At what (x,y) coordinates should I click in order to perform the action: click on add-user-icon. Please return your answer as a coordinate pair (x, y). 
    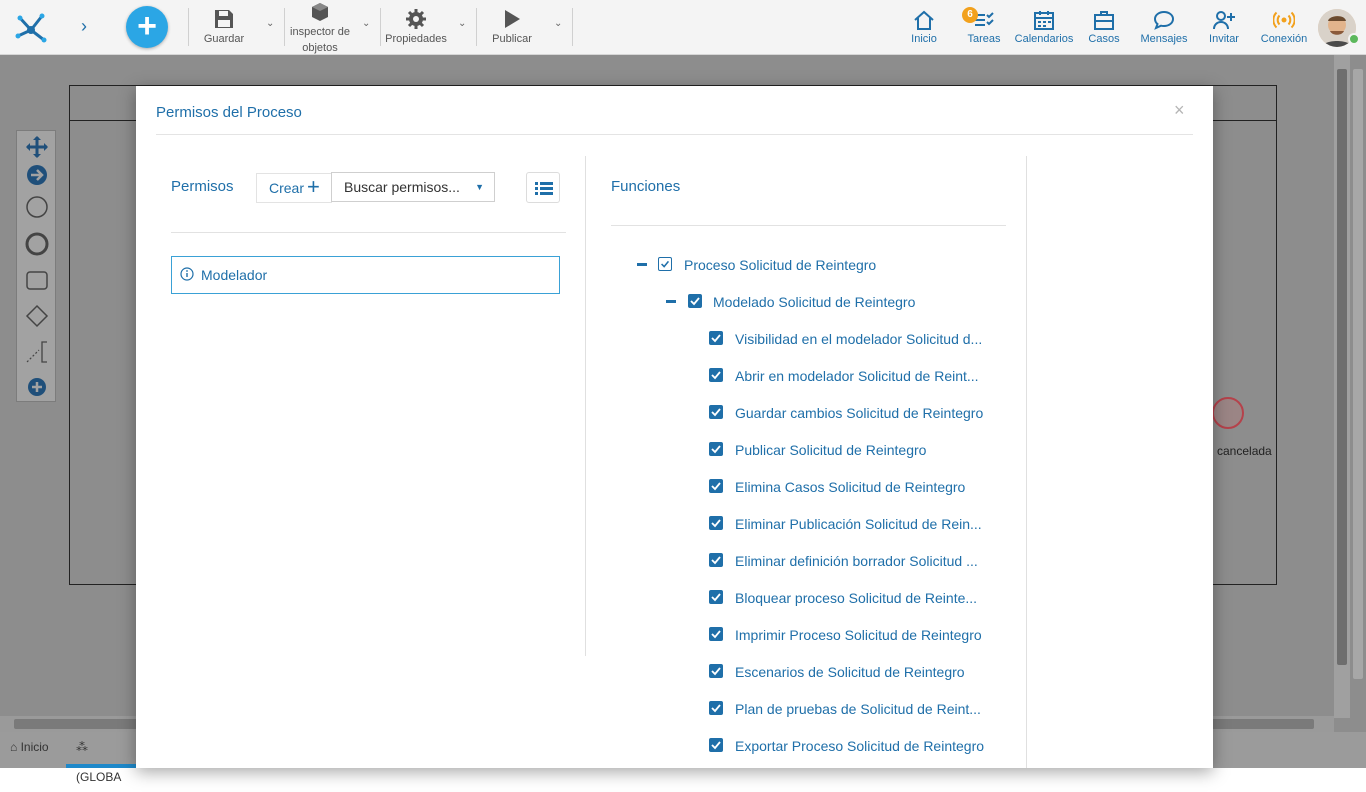
    Looking at the image, I should click on (1224, 20).